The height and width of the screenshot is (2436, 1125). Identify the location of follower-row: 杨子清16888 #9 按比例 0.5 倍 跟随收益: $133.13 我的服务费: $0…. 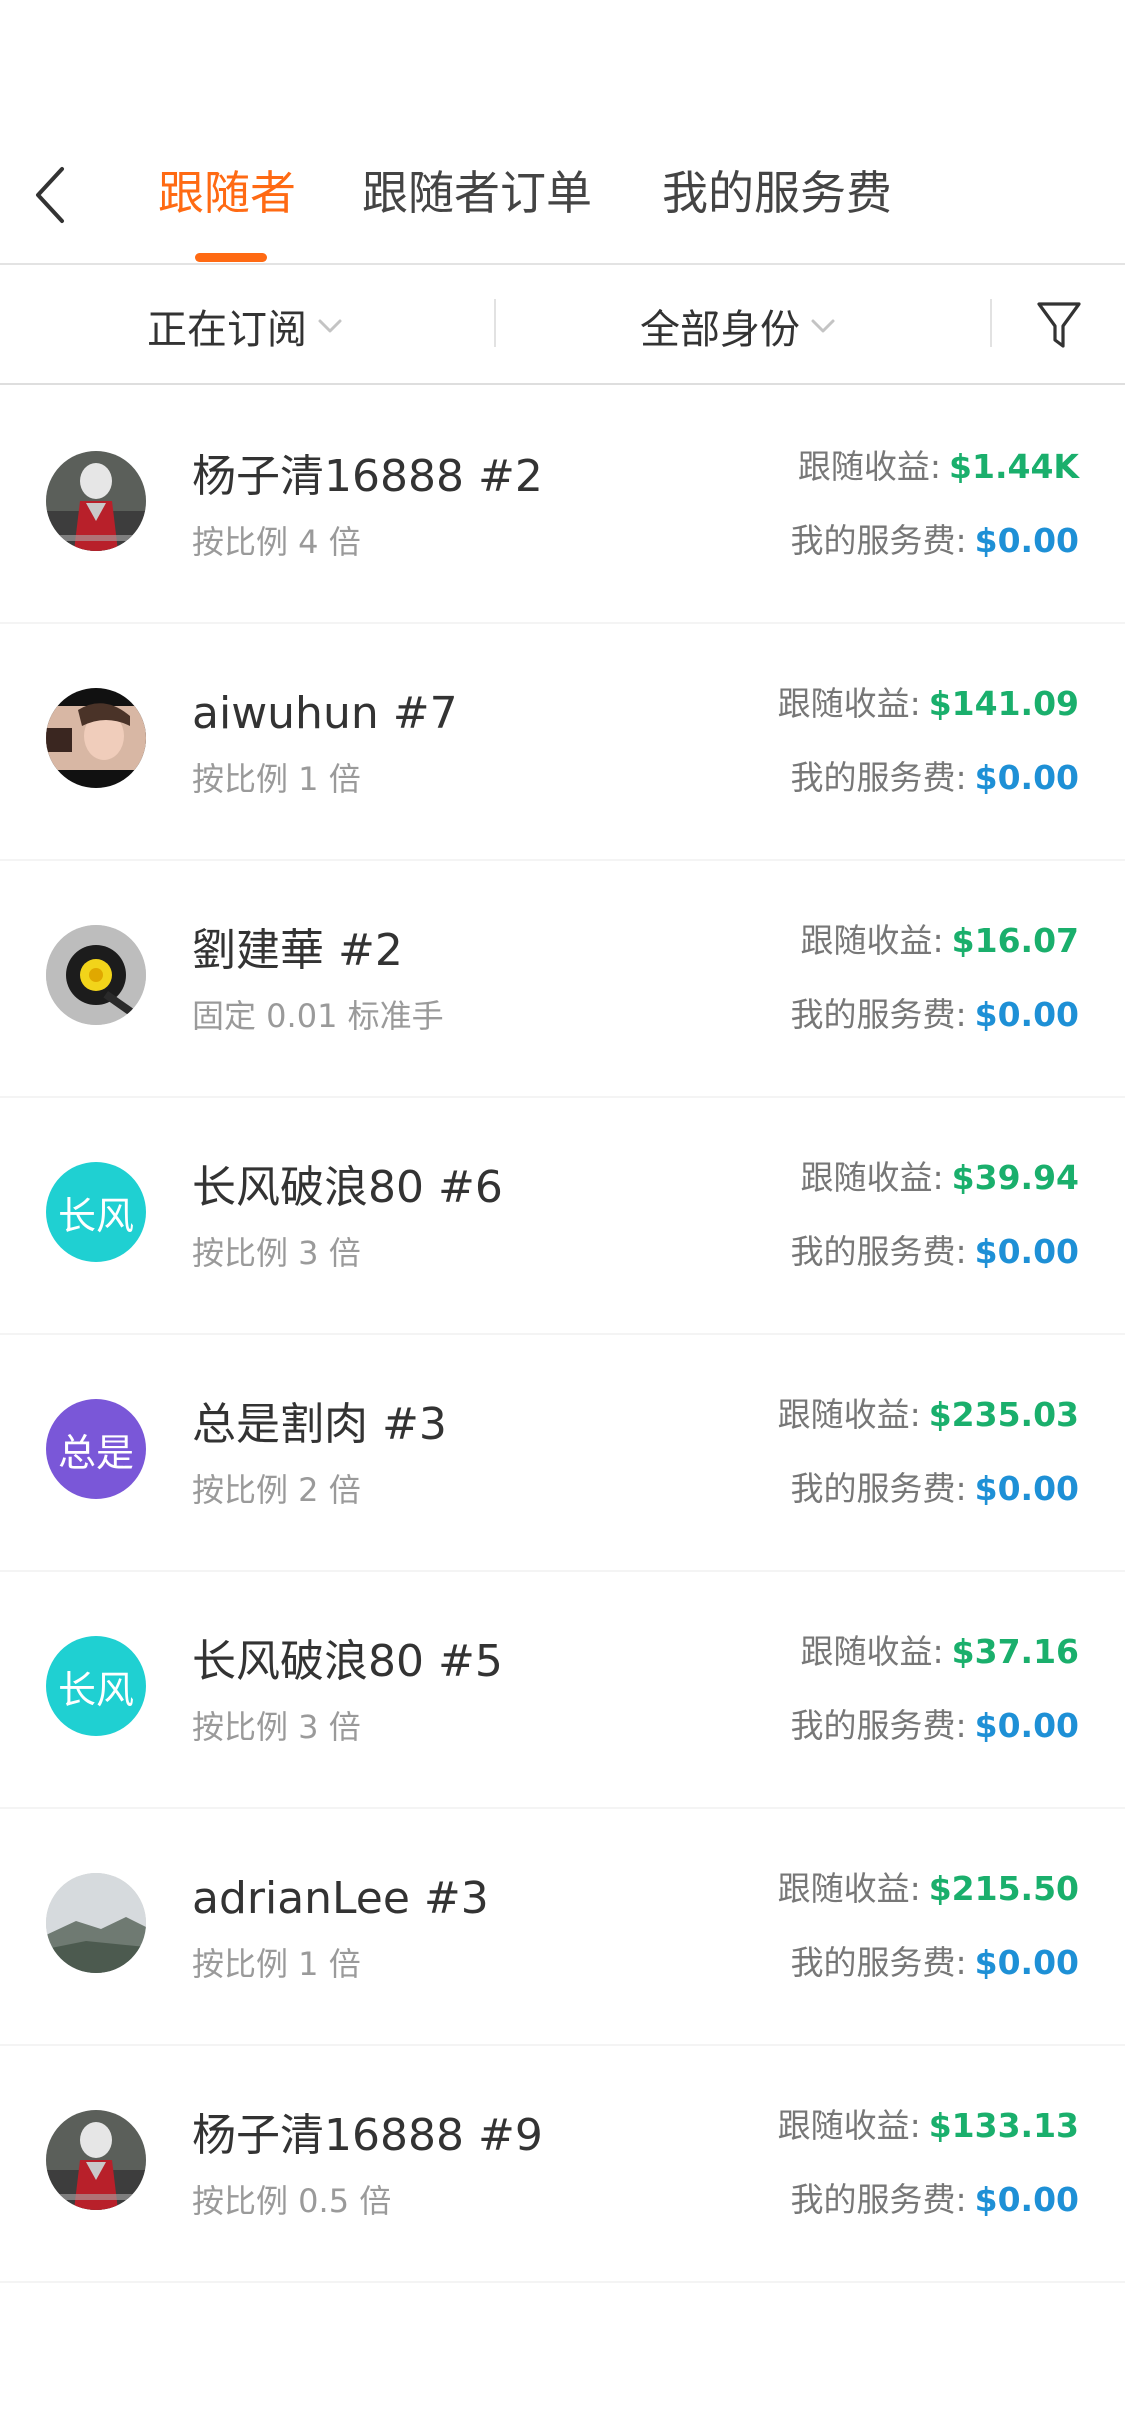
(562, 2164).